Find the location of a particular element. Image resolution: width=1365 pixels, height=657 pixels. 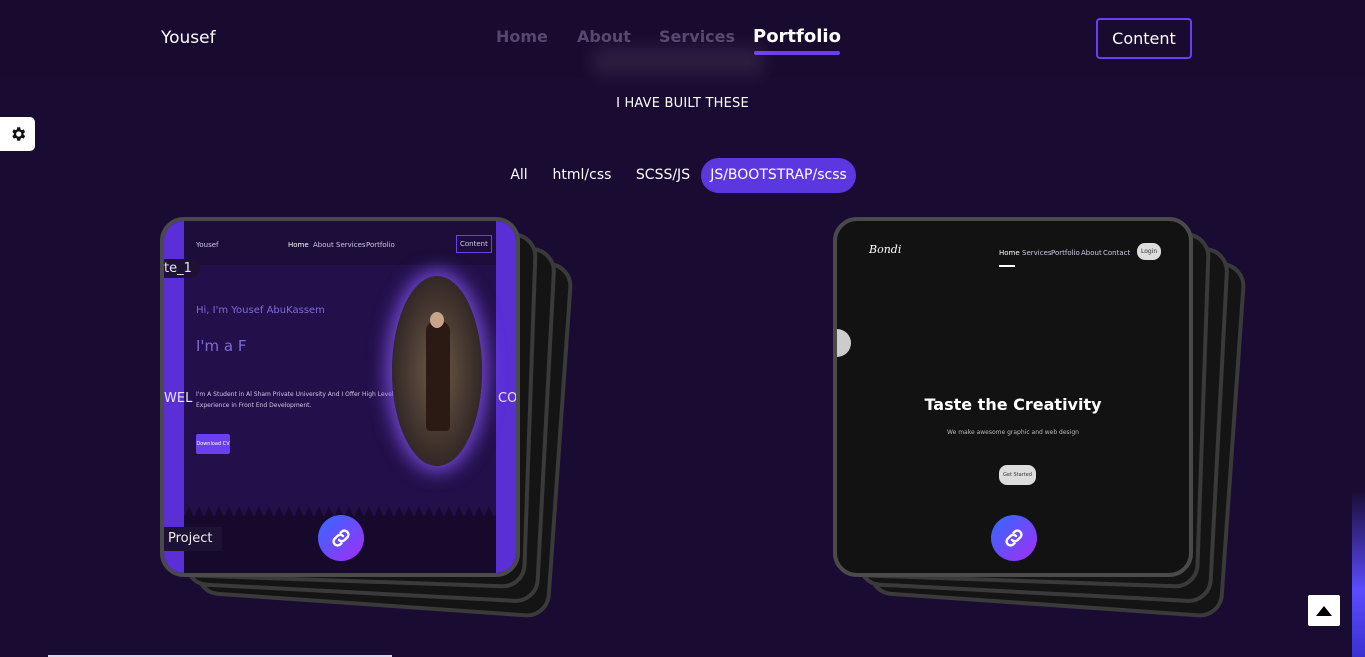

preview-greeting: Hi, I'm Yousef AbuKassem is located at coordinates (260, 310).